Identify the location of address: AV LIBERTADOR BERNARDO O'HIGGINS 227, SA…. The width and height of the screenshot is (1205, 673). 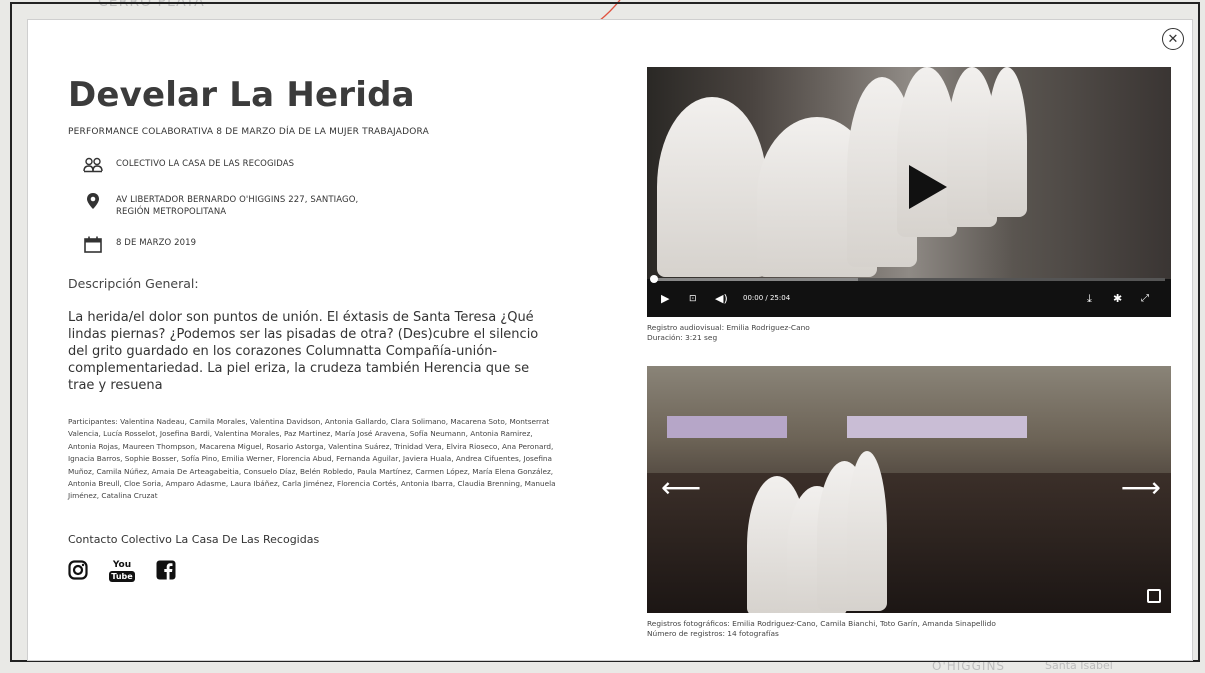
(237, 204).